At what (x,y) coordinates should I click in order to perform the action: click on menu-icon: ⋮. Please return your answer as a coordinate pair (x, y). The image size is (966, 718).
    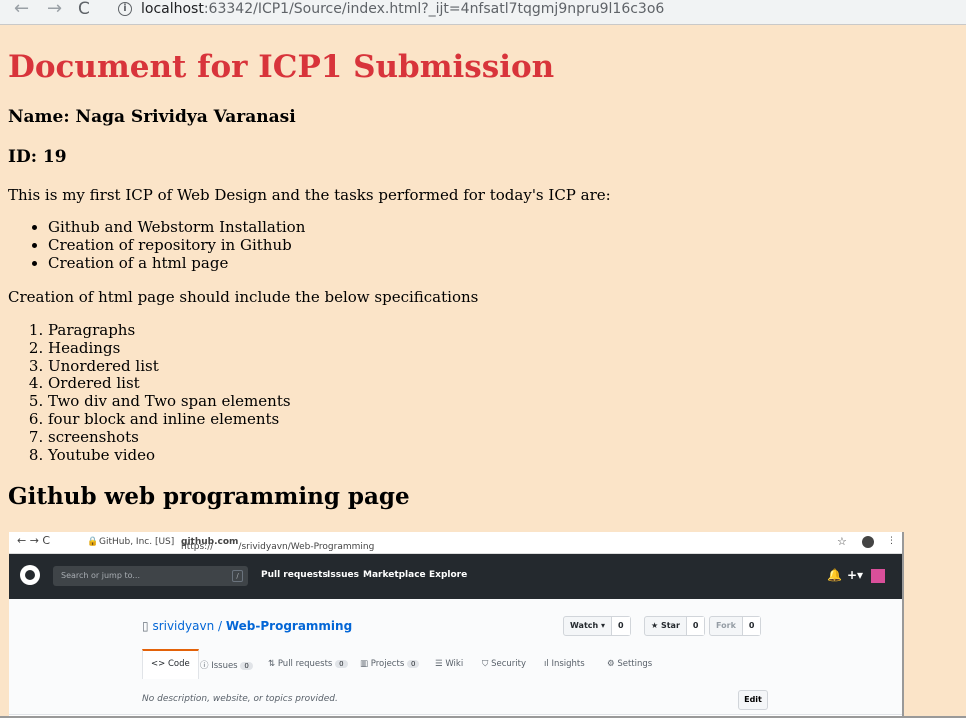
    Looking at the image, I should click on (891, 541).